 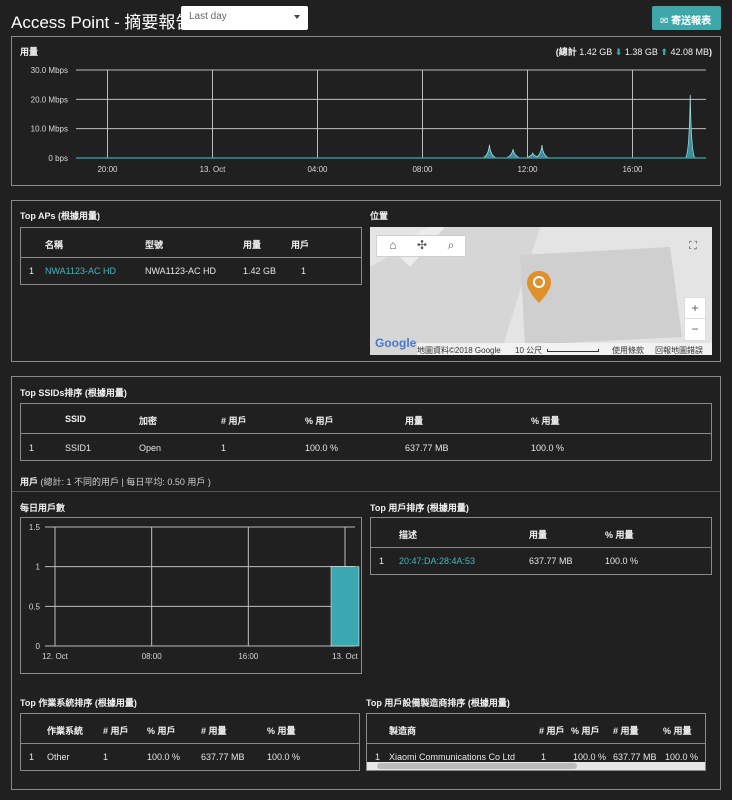 I want to click on ssid-pct-users: 100.0 %, so click(x=322, y=448).